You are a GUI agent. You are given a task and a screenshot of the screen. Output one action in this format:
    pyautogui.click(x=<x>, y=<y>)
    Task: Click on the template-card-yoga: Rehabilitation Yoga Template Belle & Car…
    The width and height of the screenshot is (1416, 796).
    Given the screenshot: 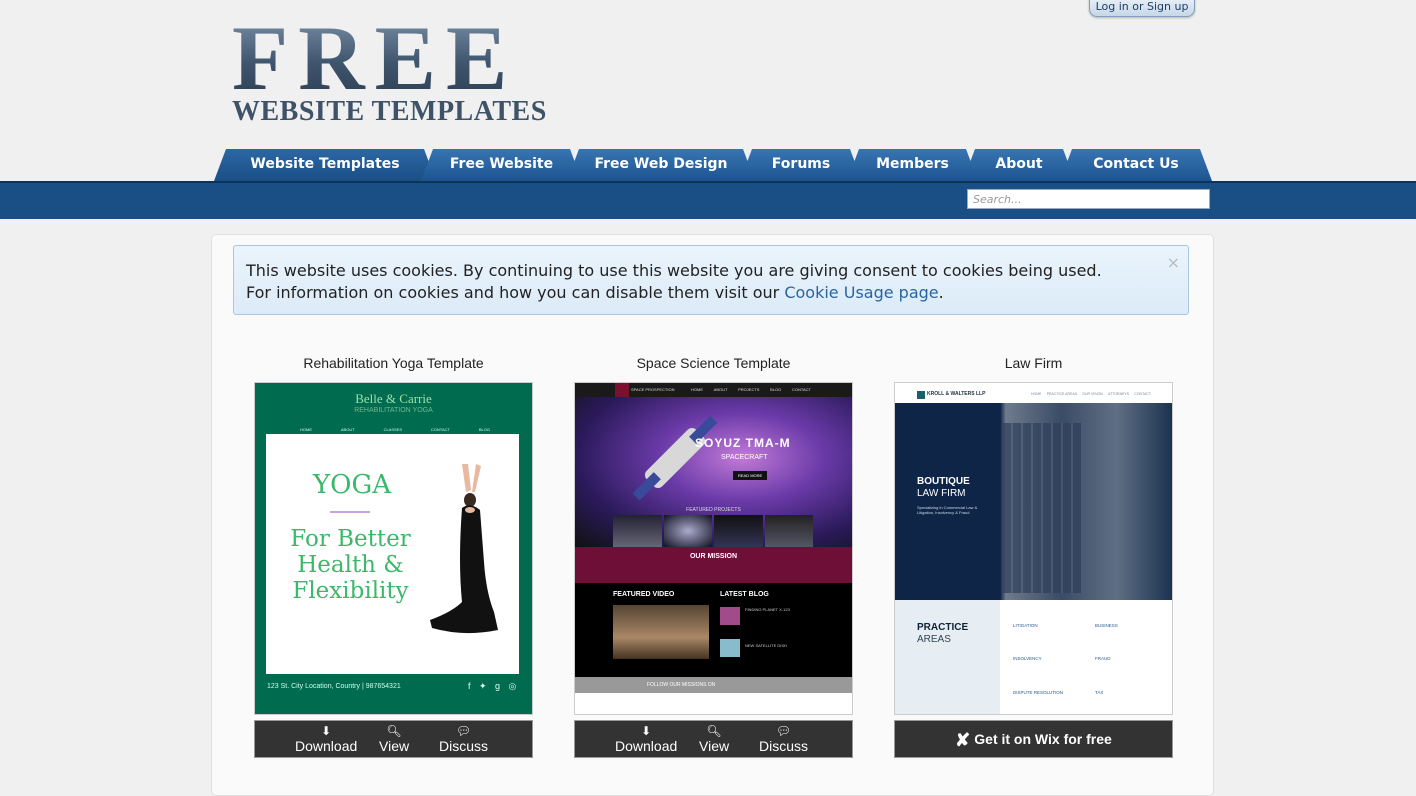 What is the action you would take?
    pyautogui.click(x=393, y=556)
    